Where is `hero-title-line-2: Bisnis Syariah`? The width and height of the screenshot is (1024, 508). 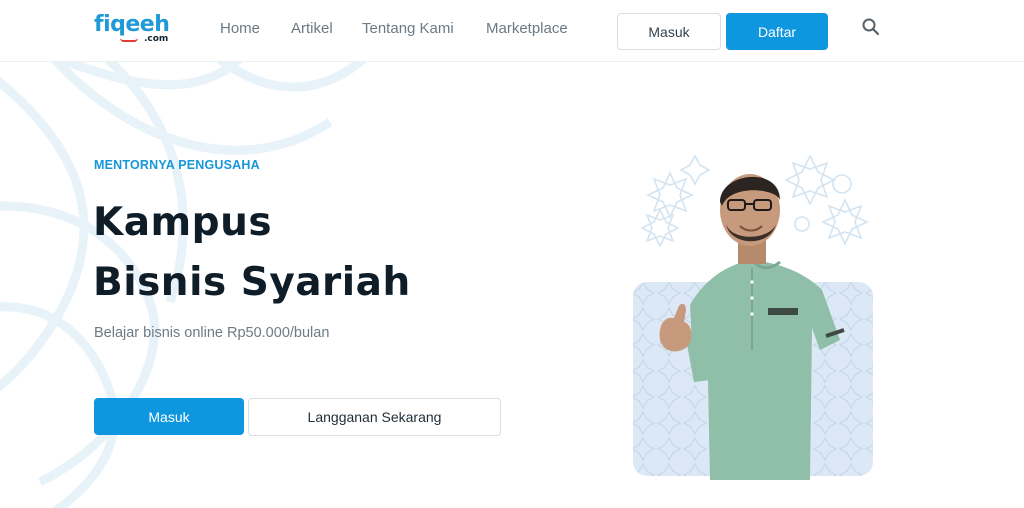
hero-title-line-2: Bisnis Syariah is located at coordinates (252, 282).